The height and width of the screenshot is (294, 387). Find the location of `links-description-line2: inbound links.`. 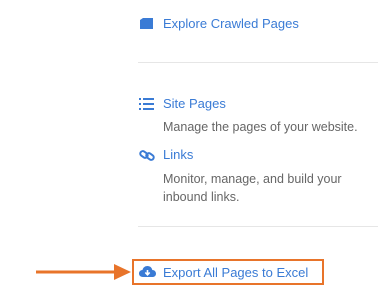

links-description-line2: inbound links. is located at coordinates (201, 197).